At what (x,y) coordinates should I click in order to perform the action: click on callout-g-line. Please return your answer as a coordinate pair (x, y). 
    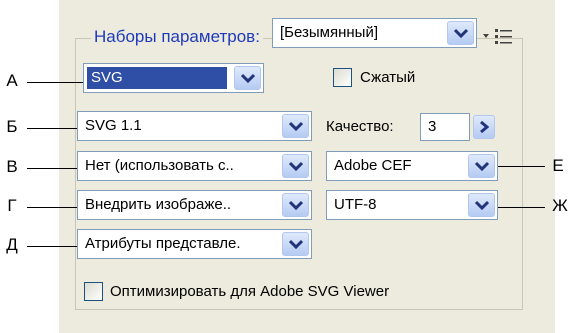
    Looking at the image, I should click on (52, 207).